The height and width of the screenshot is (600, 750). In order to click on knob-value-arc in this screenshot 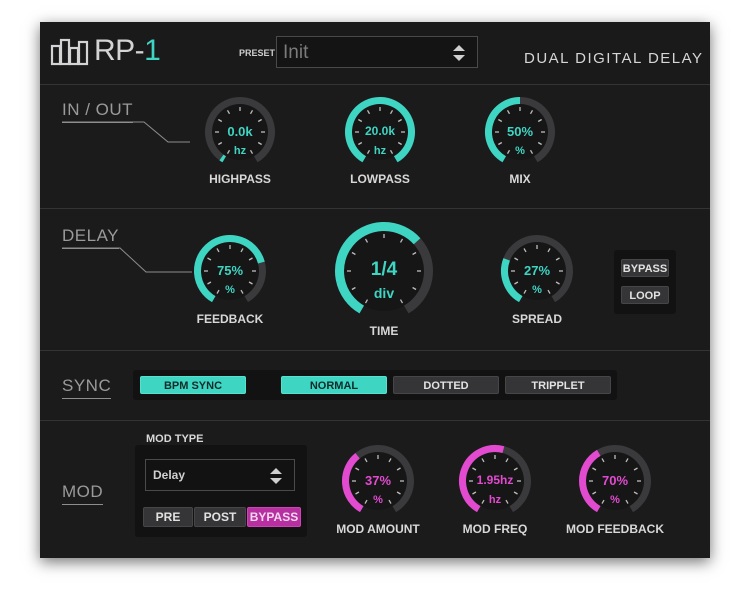, I will do `click(223, 158)`.